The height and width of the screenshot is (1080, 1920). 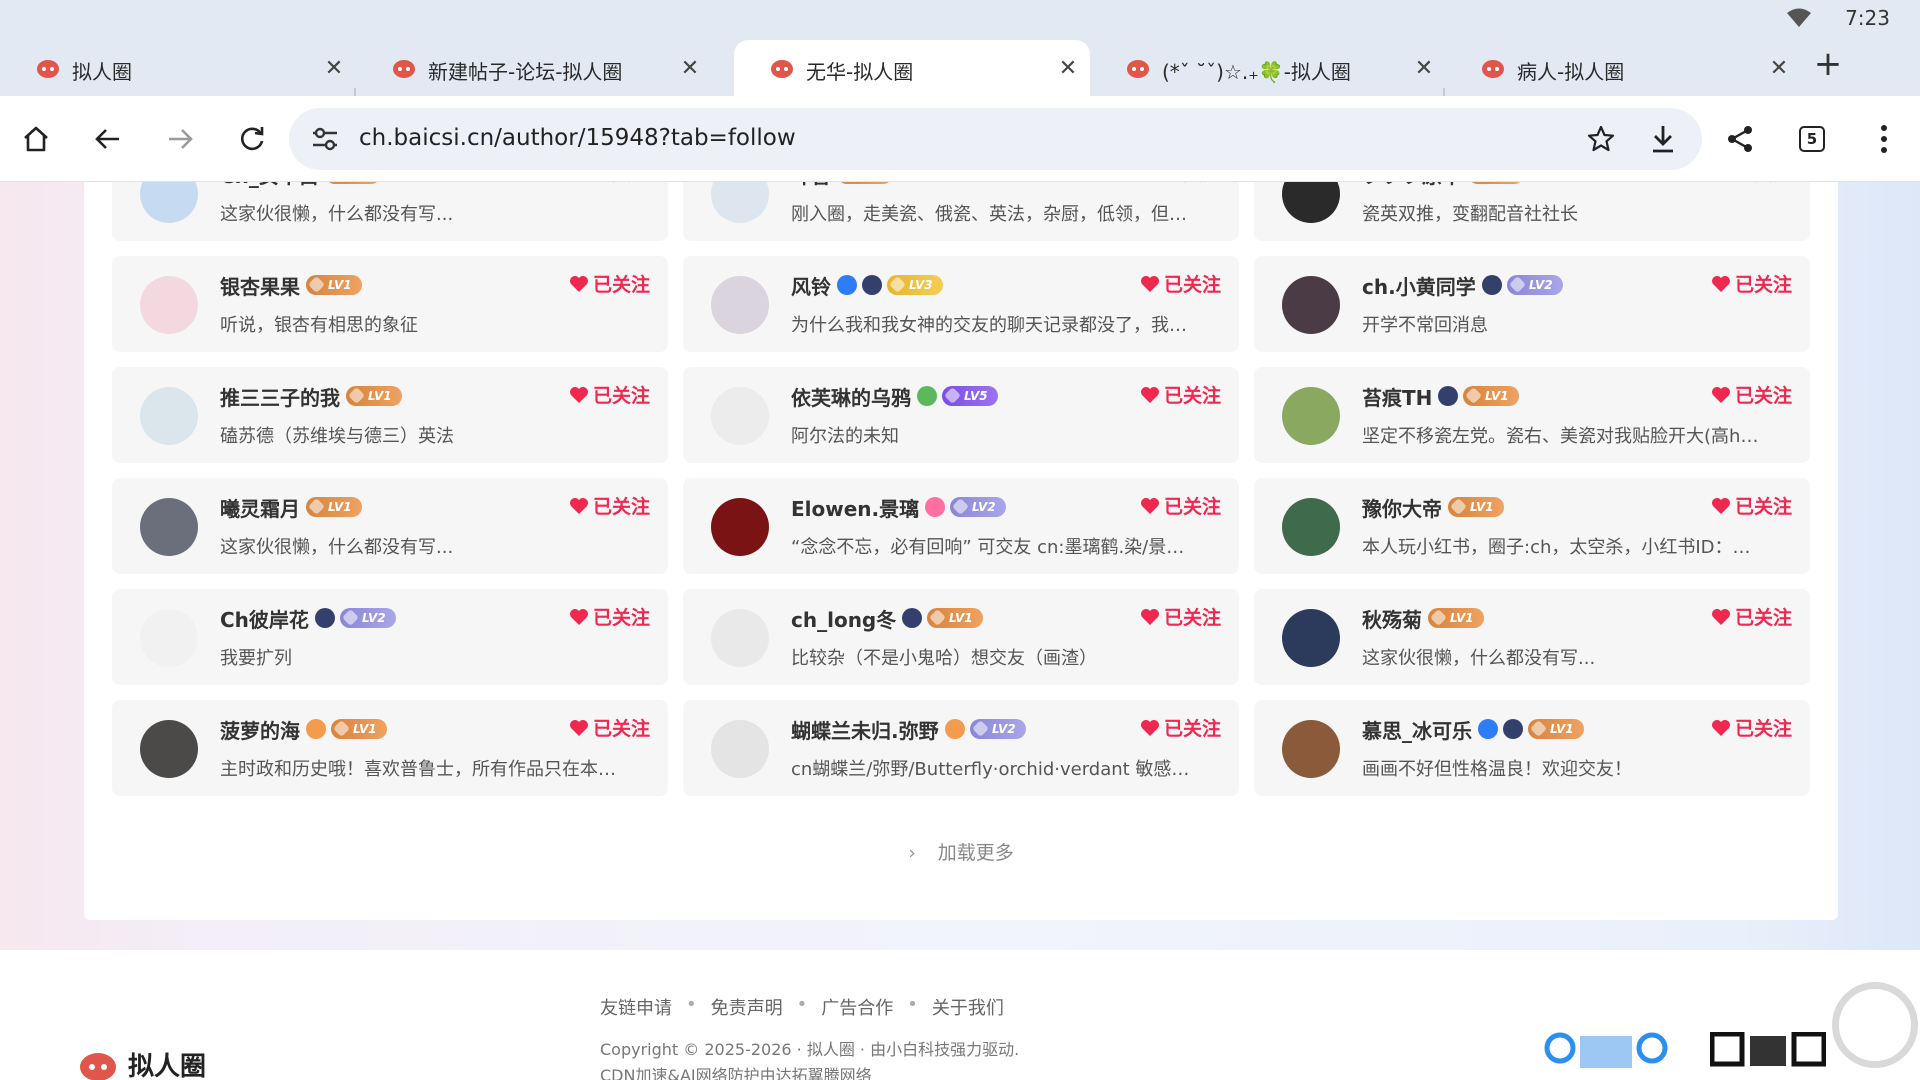 What do you see at coordinates (1397, 396) in the screenshot?
I see `user-name: 苔痕TH` at bounding box center [1397, 396].